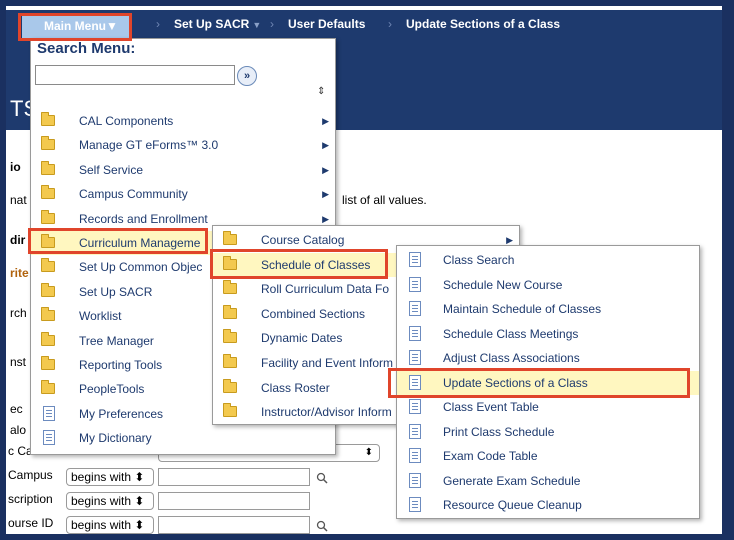 The image size is (734, 540). Describe the element at coordinates (149, 145) in the screenshot. I see `menu-item-label: Manage GT eForms™ 3.0` at that location.